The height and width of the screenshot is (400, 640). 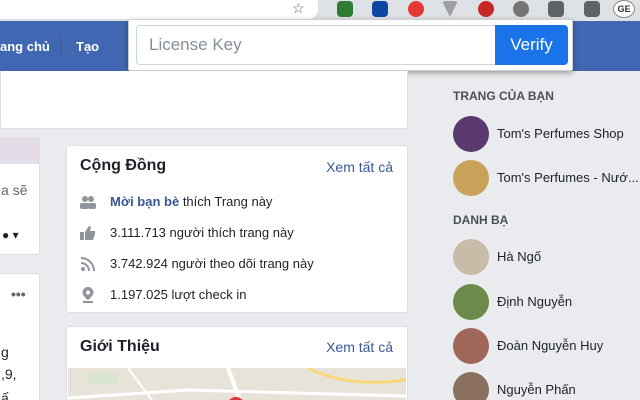 What do you see at coordinates (536, 389) in the screenshot?
I see `contact-name: Nguyễn Phấn` at bounding box center [536, 389].